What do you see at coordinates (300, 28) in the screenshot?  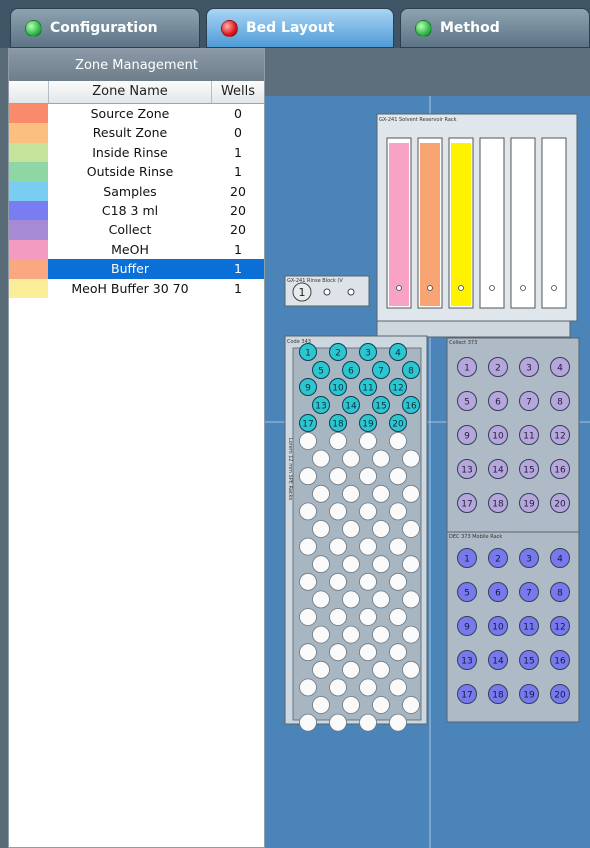 I see `tab-bed-layout: Bed Layout` at bounding box center [300, 28].